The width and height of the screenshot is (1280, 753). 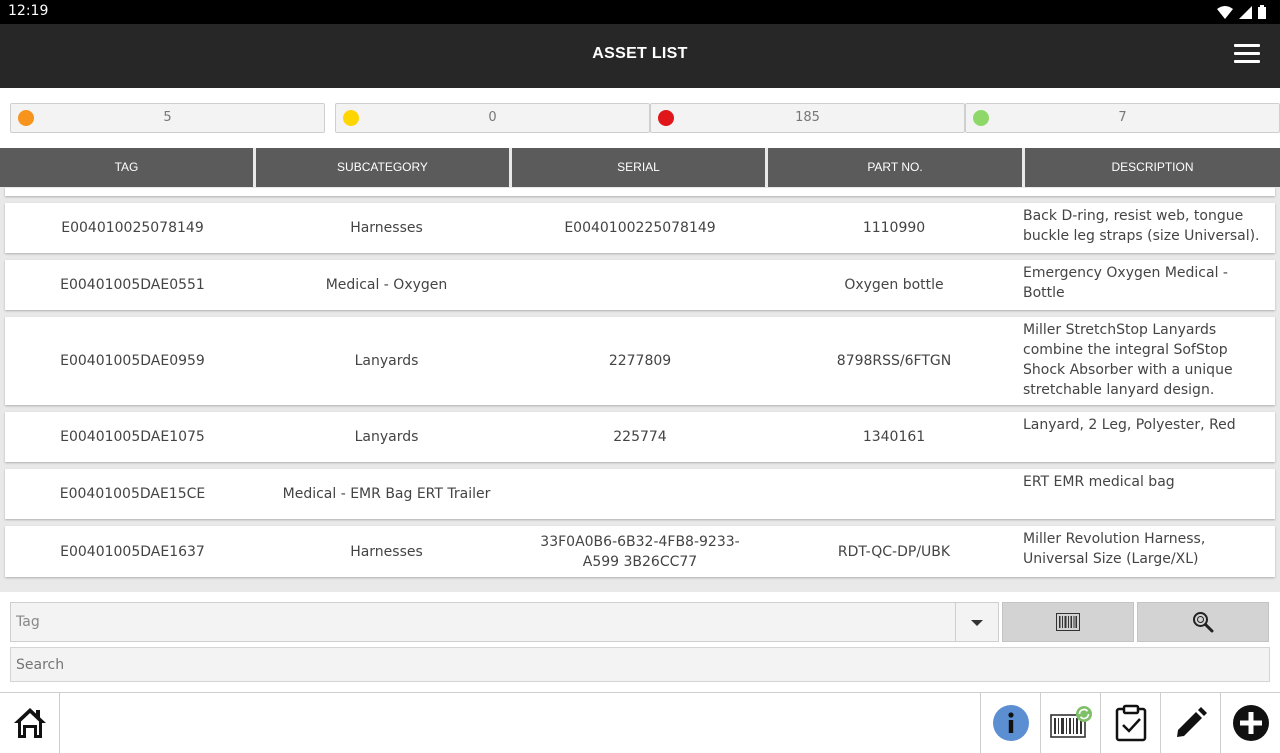 I want to click on add-circle-icon, so click(x=1250, y=723).